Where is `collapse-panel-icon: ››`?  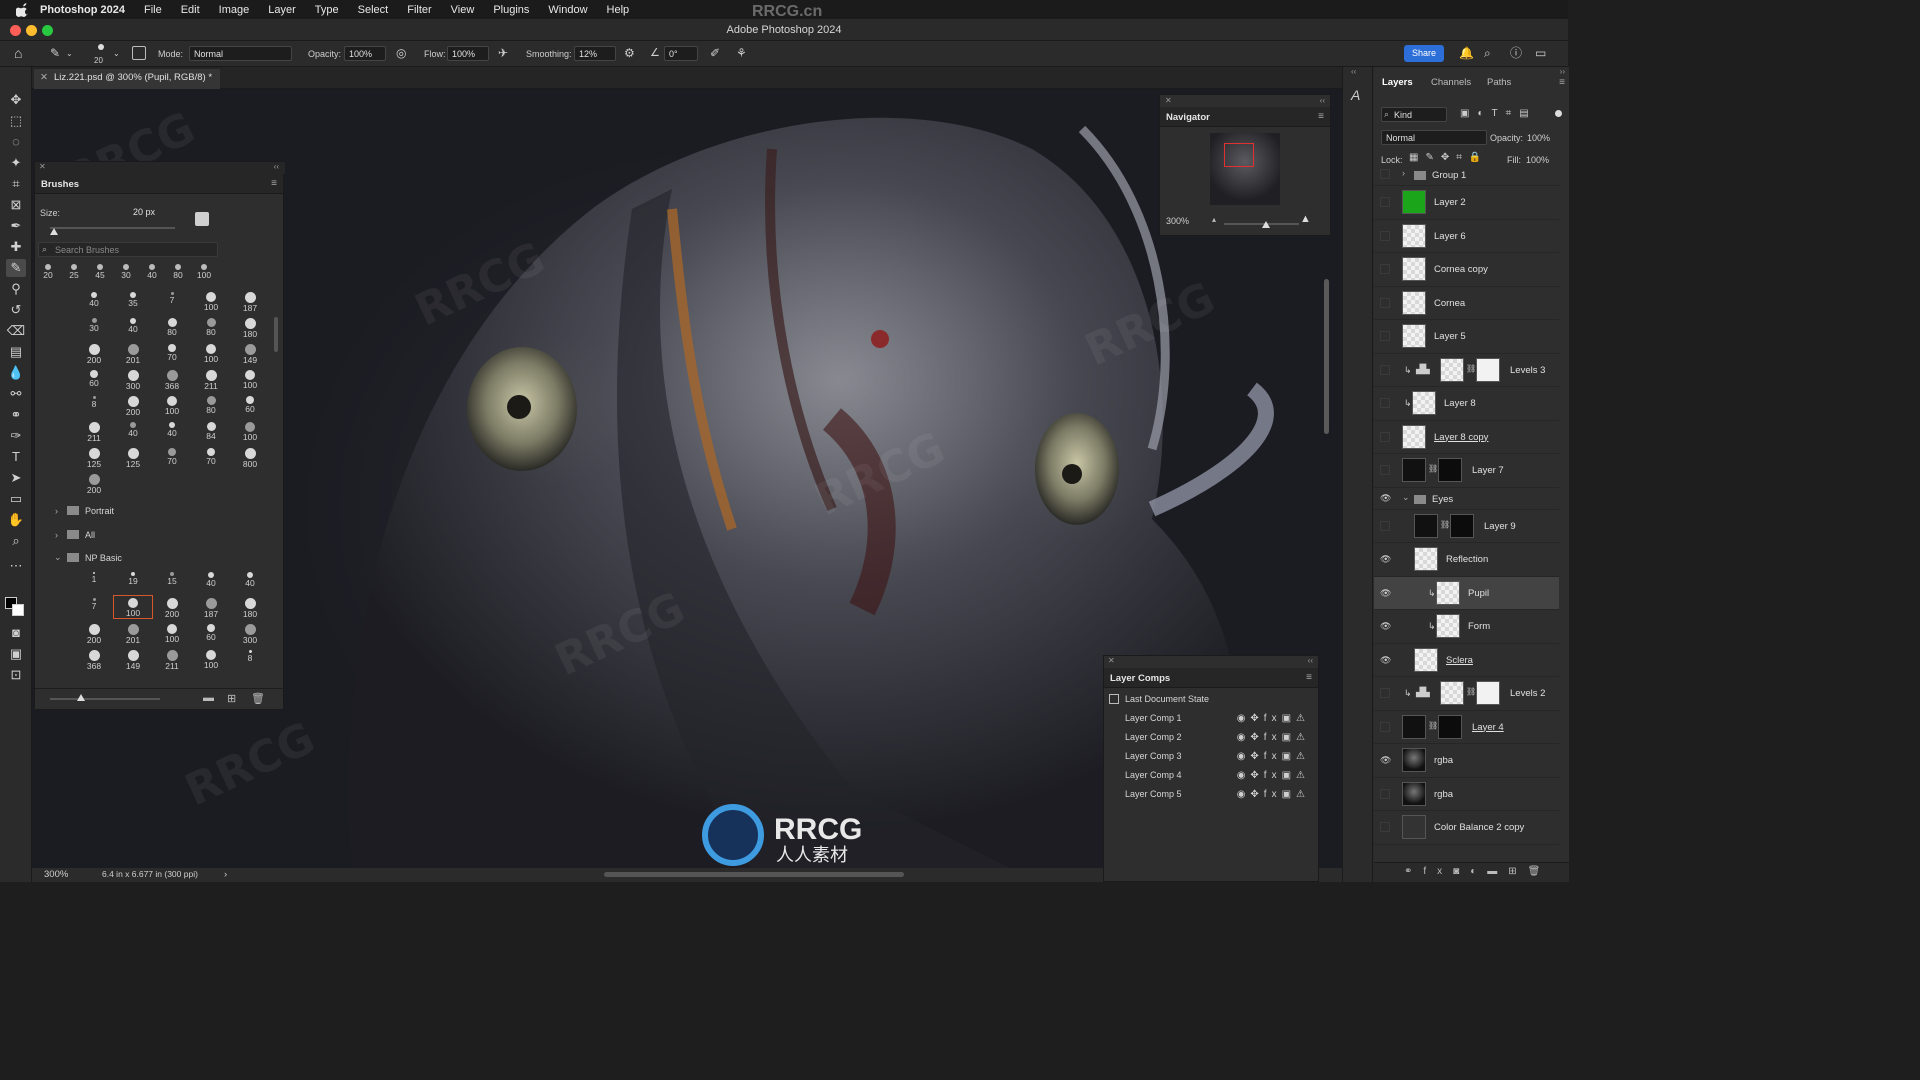
collapse-panel-icon: ›› is located at coordinates (1562, 71).